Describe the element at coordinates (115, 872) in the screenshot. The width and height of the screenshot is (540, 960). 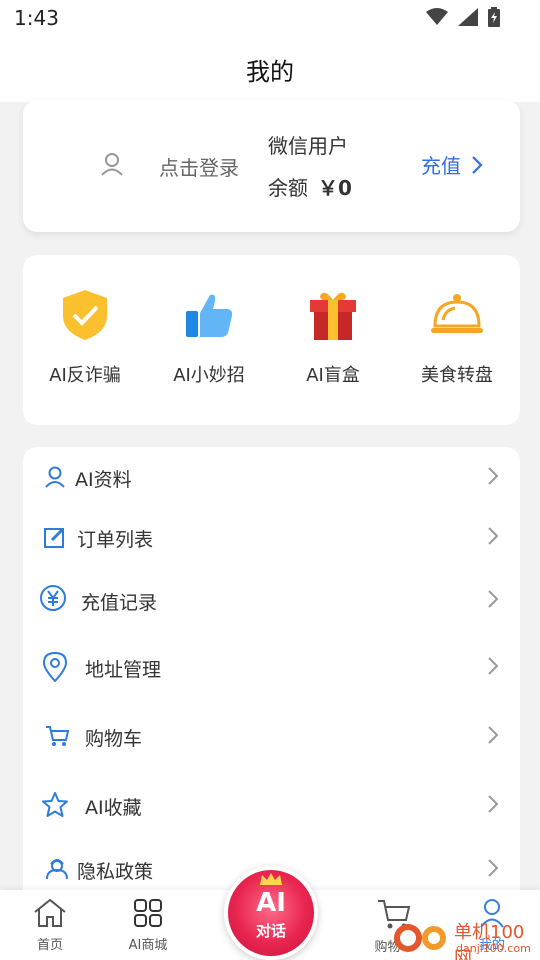
I see `menu-item-label: 隐私政策` at that location.